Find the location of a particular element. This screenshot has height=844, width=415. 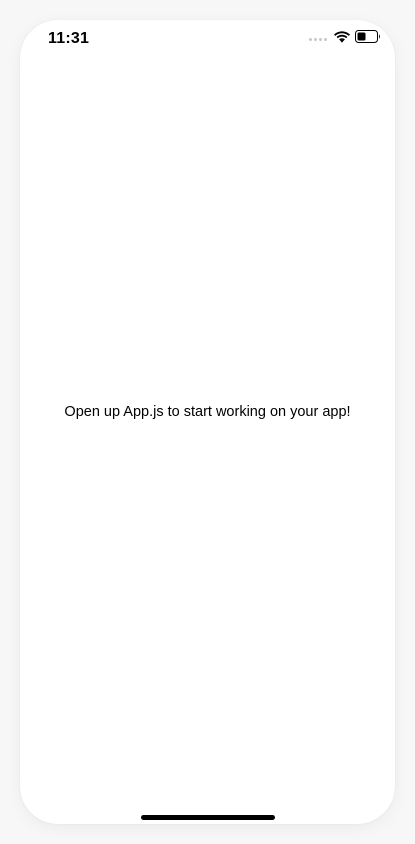

wifi-icon is located at coordinates (342, 39).